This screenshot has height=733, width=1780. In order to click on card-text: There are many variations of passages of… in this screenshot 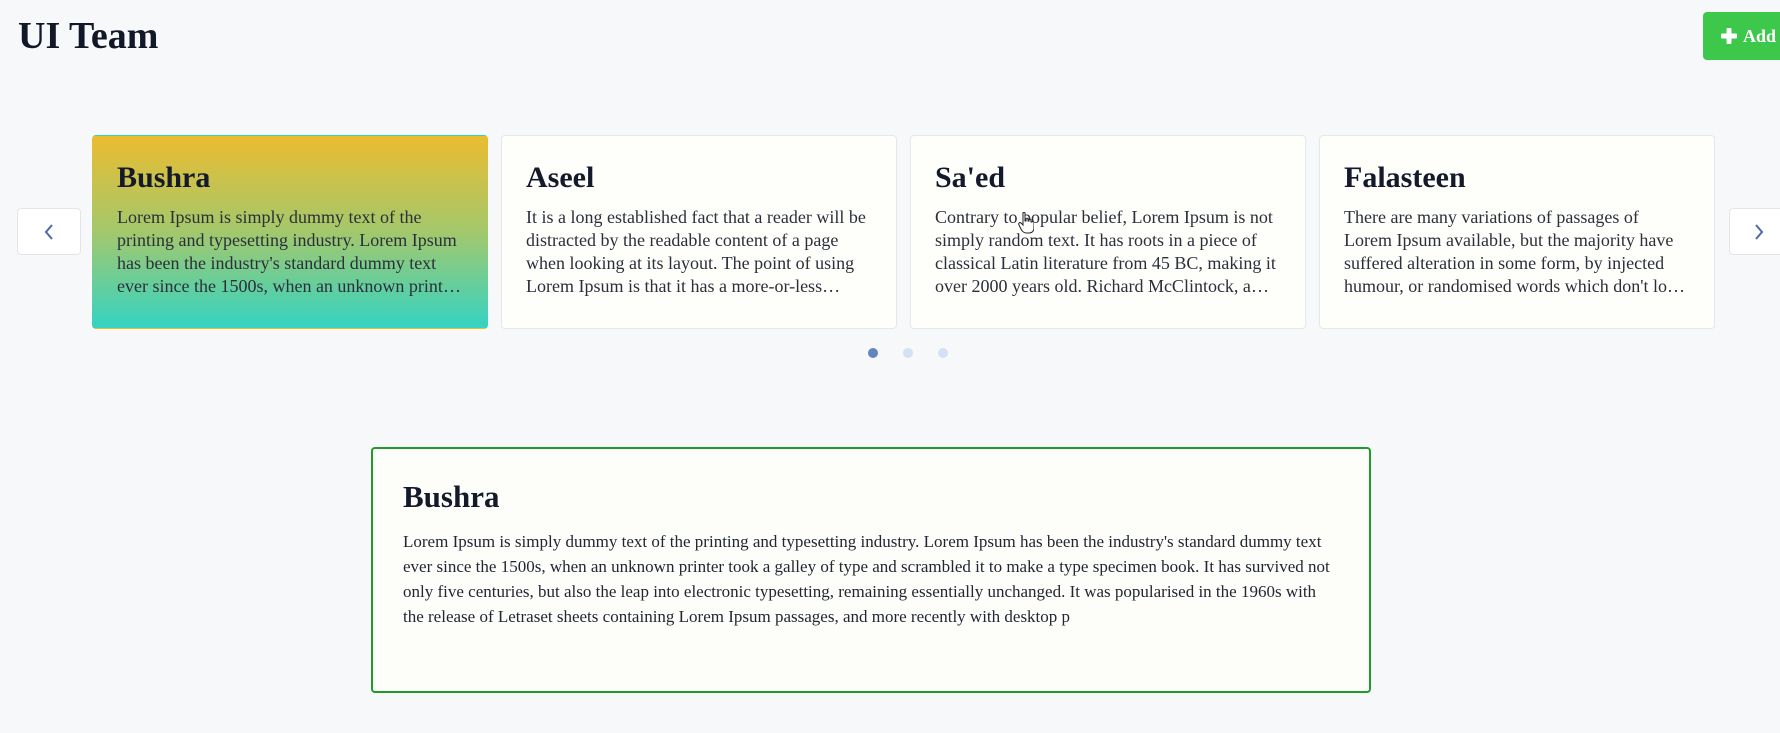, I will do `click(1514, 251)`.